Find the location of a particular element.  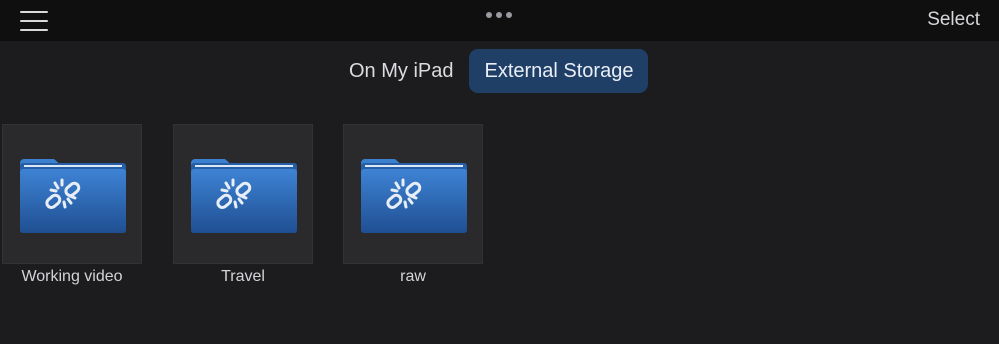

folder-item: Travel is located at coordinates (245, 205).